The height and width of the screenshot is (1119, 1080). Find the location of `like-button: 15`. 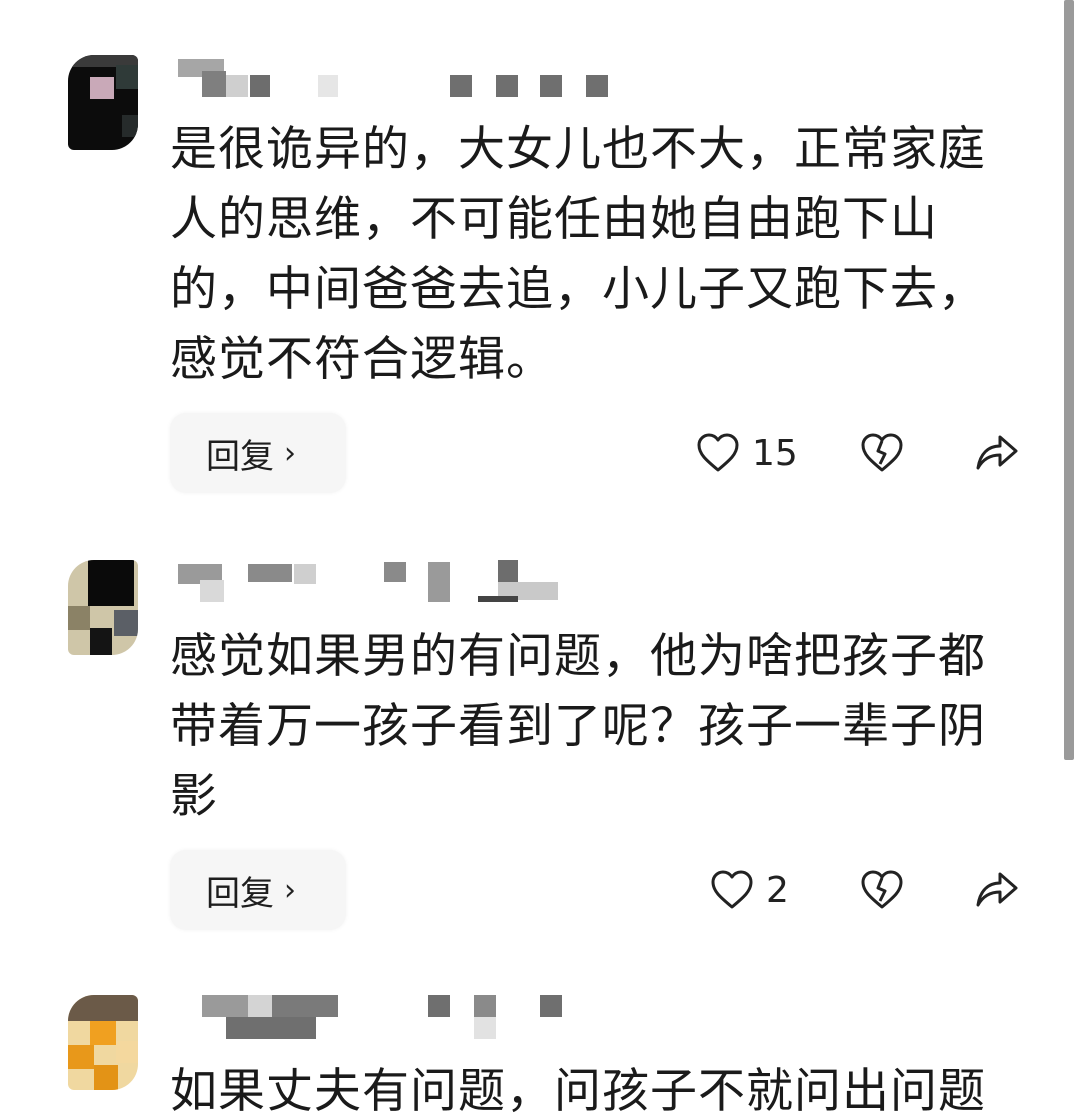

like-button: 15 is located at coordinates (747, 453).